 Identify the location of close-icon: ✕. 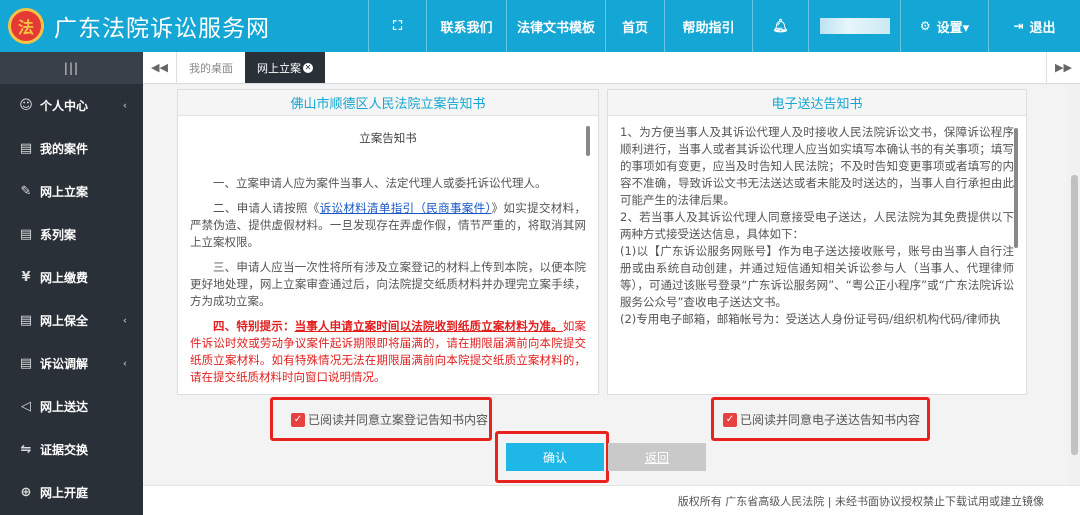
(308, 67).